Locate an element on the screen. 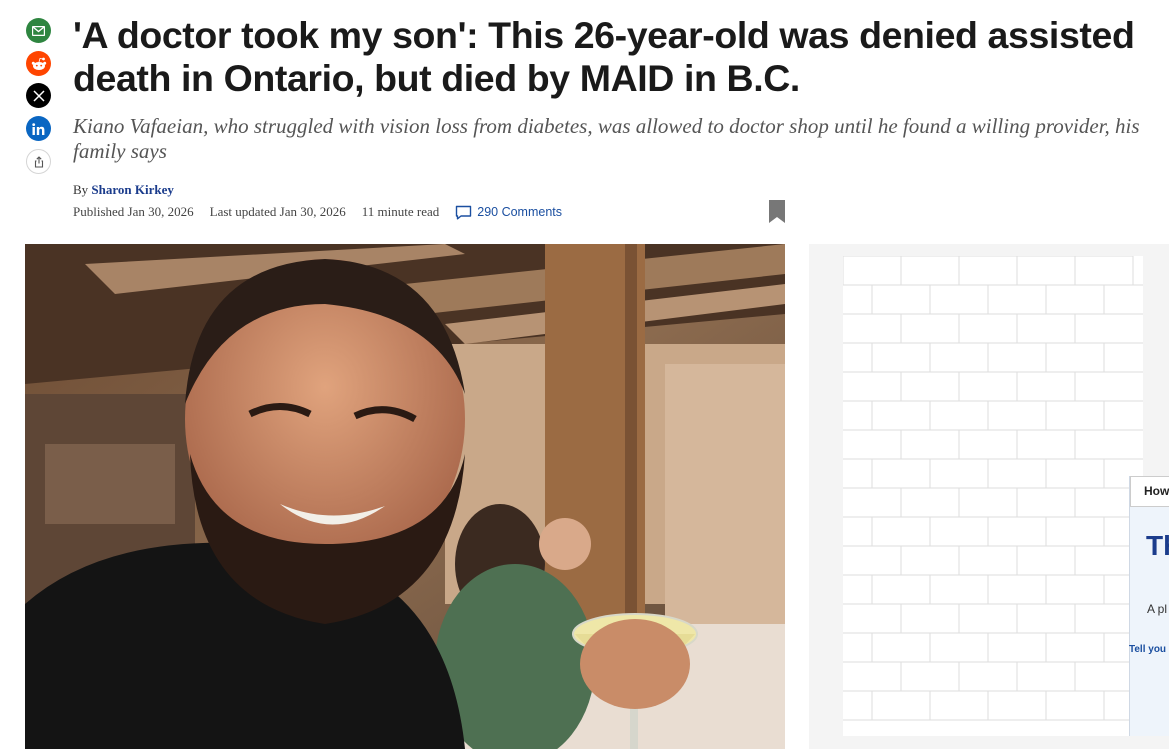  linkedin-icon is located at coordinates (38, 128).